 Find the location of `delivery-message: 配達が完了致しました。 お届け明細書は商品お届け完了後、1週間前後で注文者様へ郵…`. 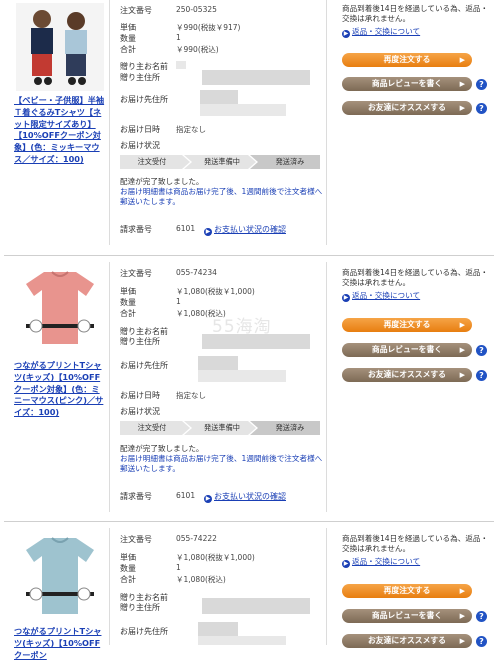

delivery-message: 配達が完了致しました。 お届け明細書は商品お届け完了後、1週間前後で注文者様へ郵… is located at coordinates (223, 192).